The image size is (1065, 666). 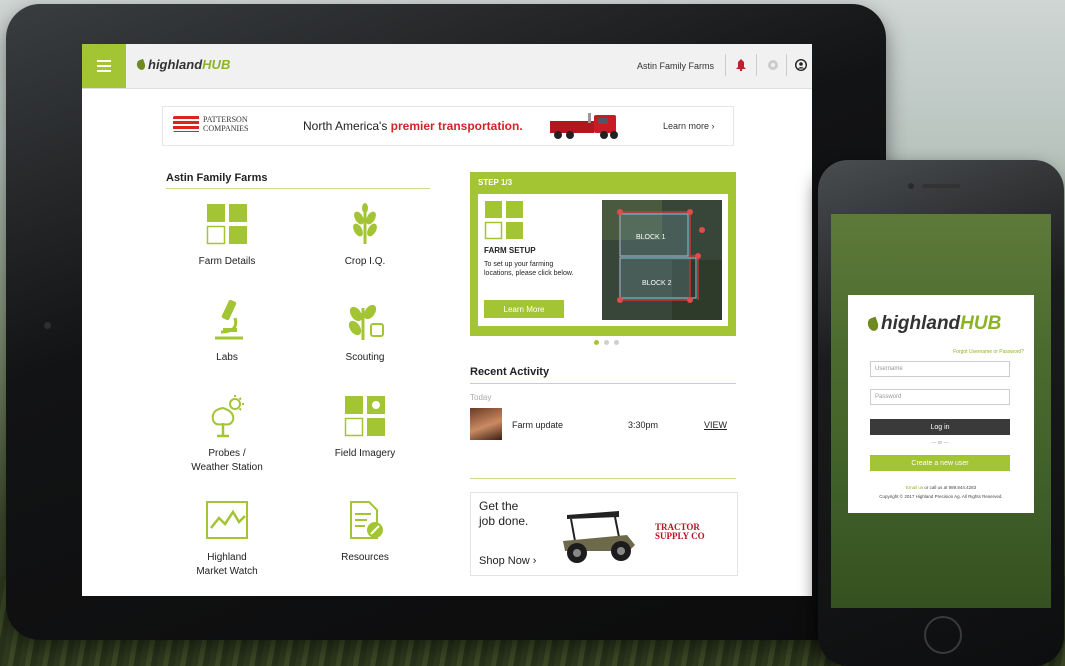 I want to click on activity-time: 3:30pm, so click(x=643, y=425).